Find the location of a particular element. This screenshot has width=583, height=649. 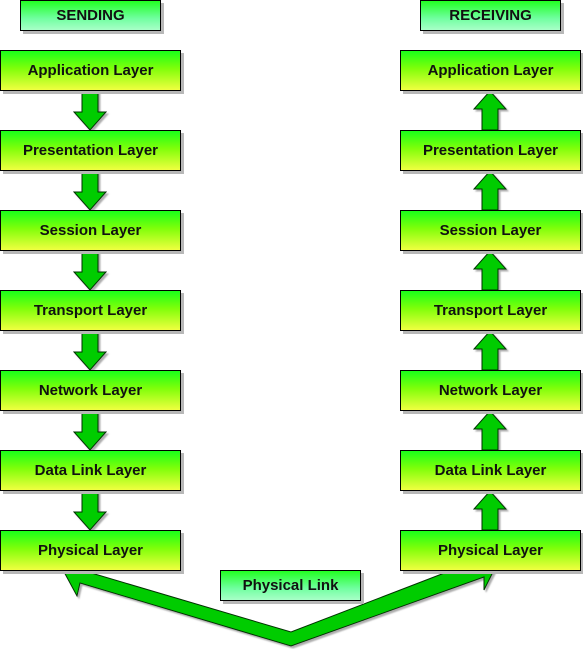

physical-link-label: Physical Link is located at coordinates (290, 585).